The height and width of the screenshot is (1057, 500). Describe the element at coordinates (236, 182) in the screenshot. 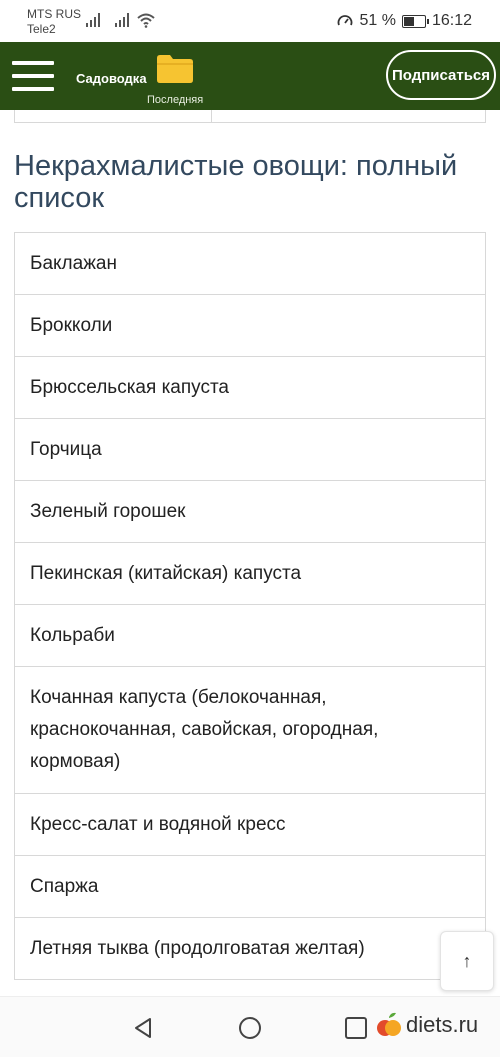

I see `section-heading: Некрахмалистые овощи: полный список` at that location.